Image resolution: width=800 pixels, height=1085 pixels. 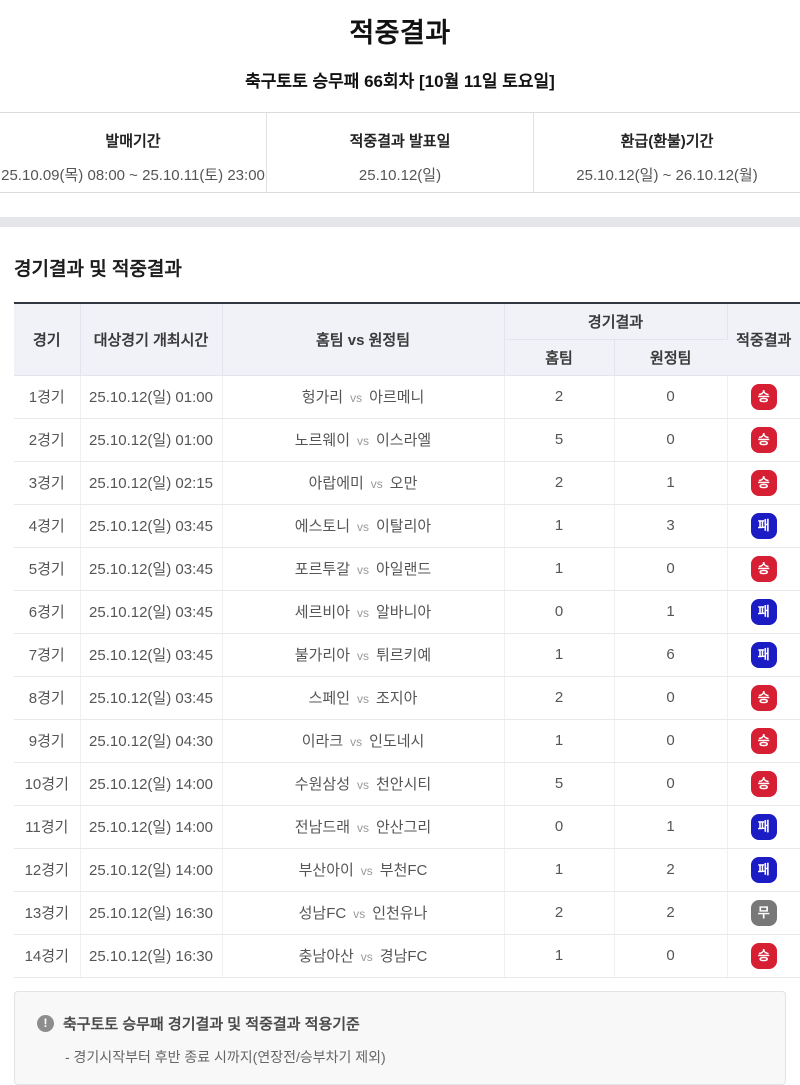 I want to click on section-title: 경기결과 및 적중결과, so click(x=98, y=269).